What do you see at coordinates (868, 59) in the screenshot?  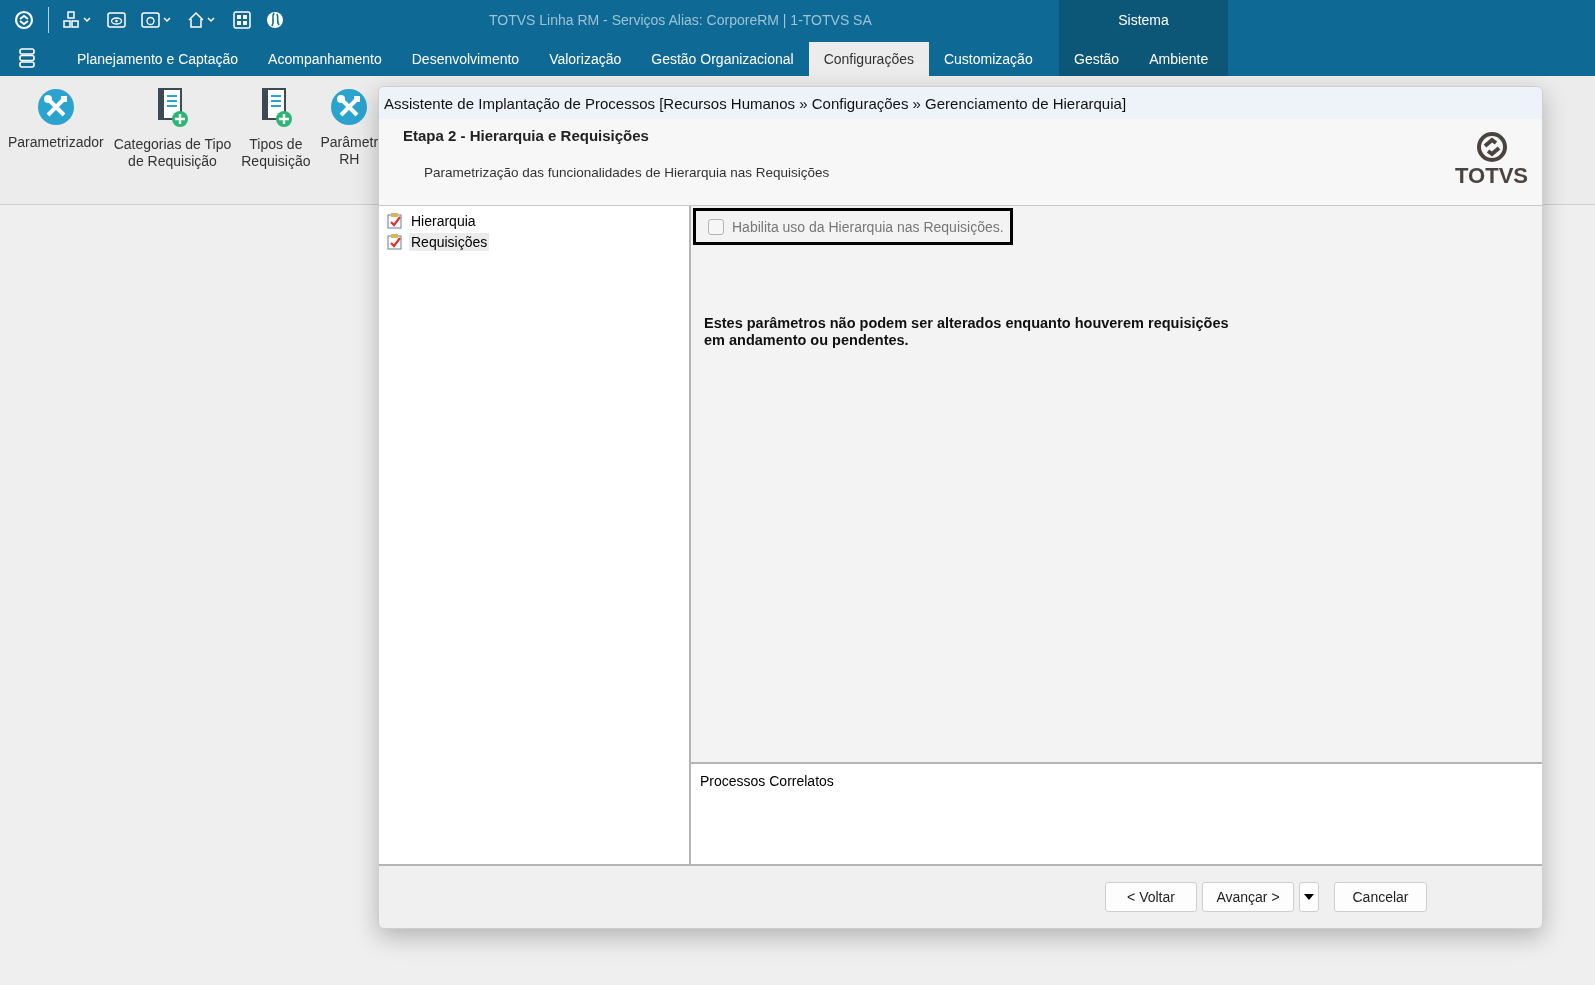 I see `menu-tab: Configurações` at bounding box center [868, 59].